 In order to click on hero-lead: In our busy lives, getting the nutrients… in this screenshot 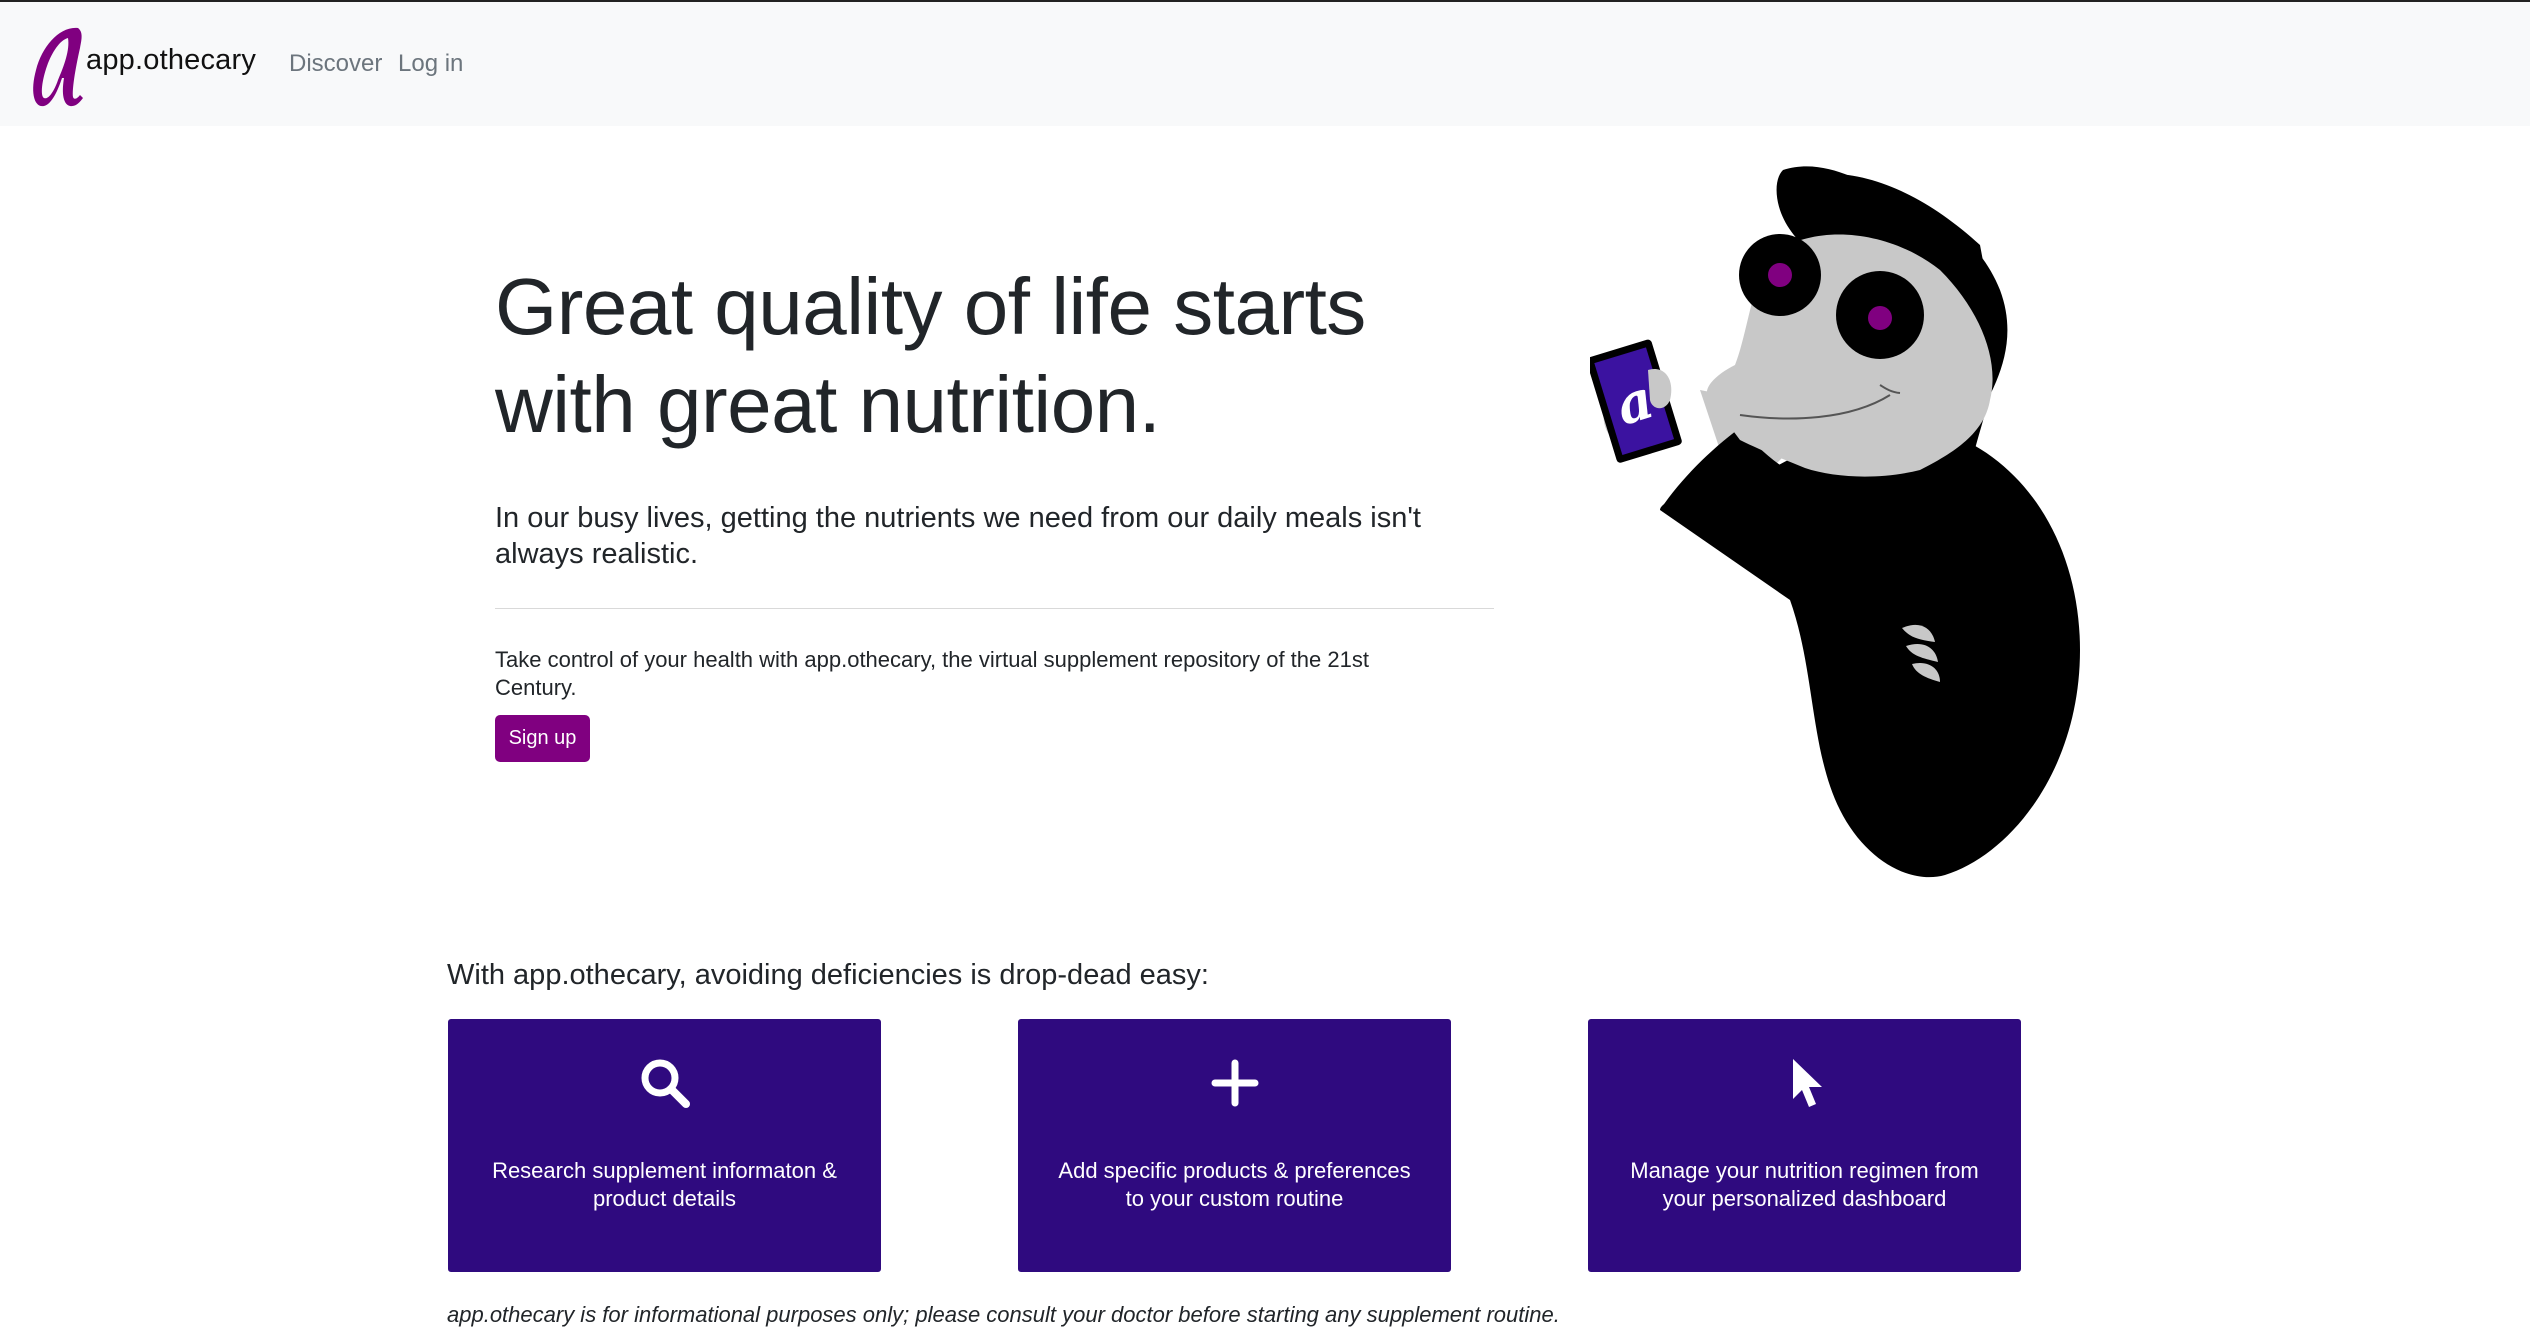, I will do `click(958, 536)`.